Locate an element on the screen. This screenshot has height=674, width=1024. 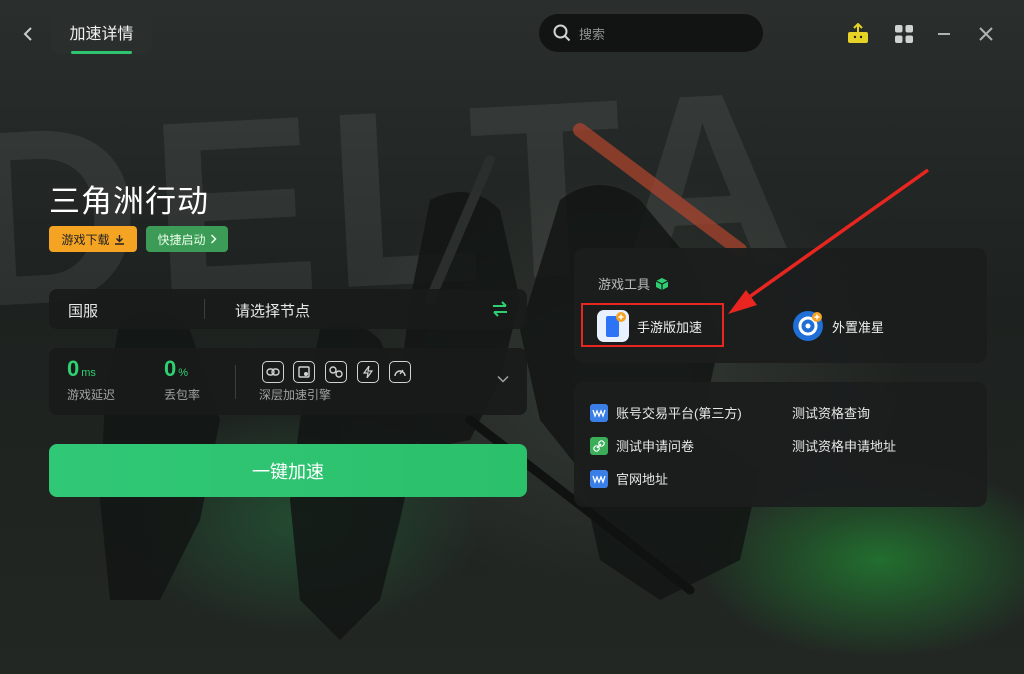
quick-launch-button: 快捷启动 is located at coordinates (187, 239).